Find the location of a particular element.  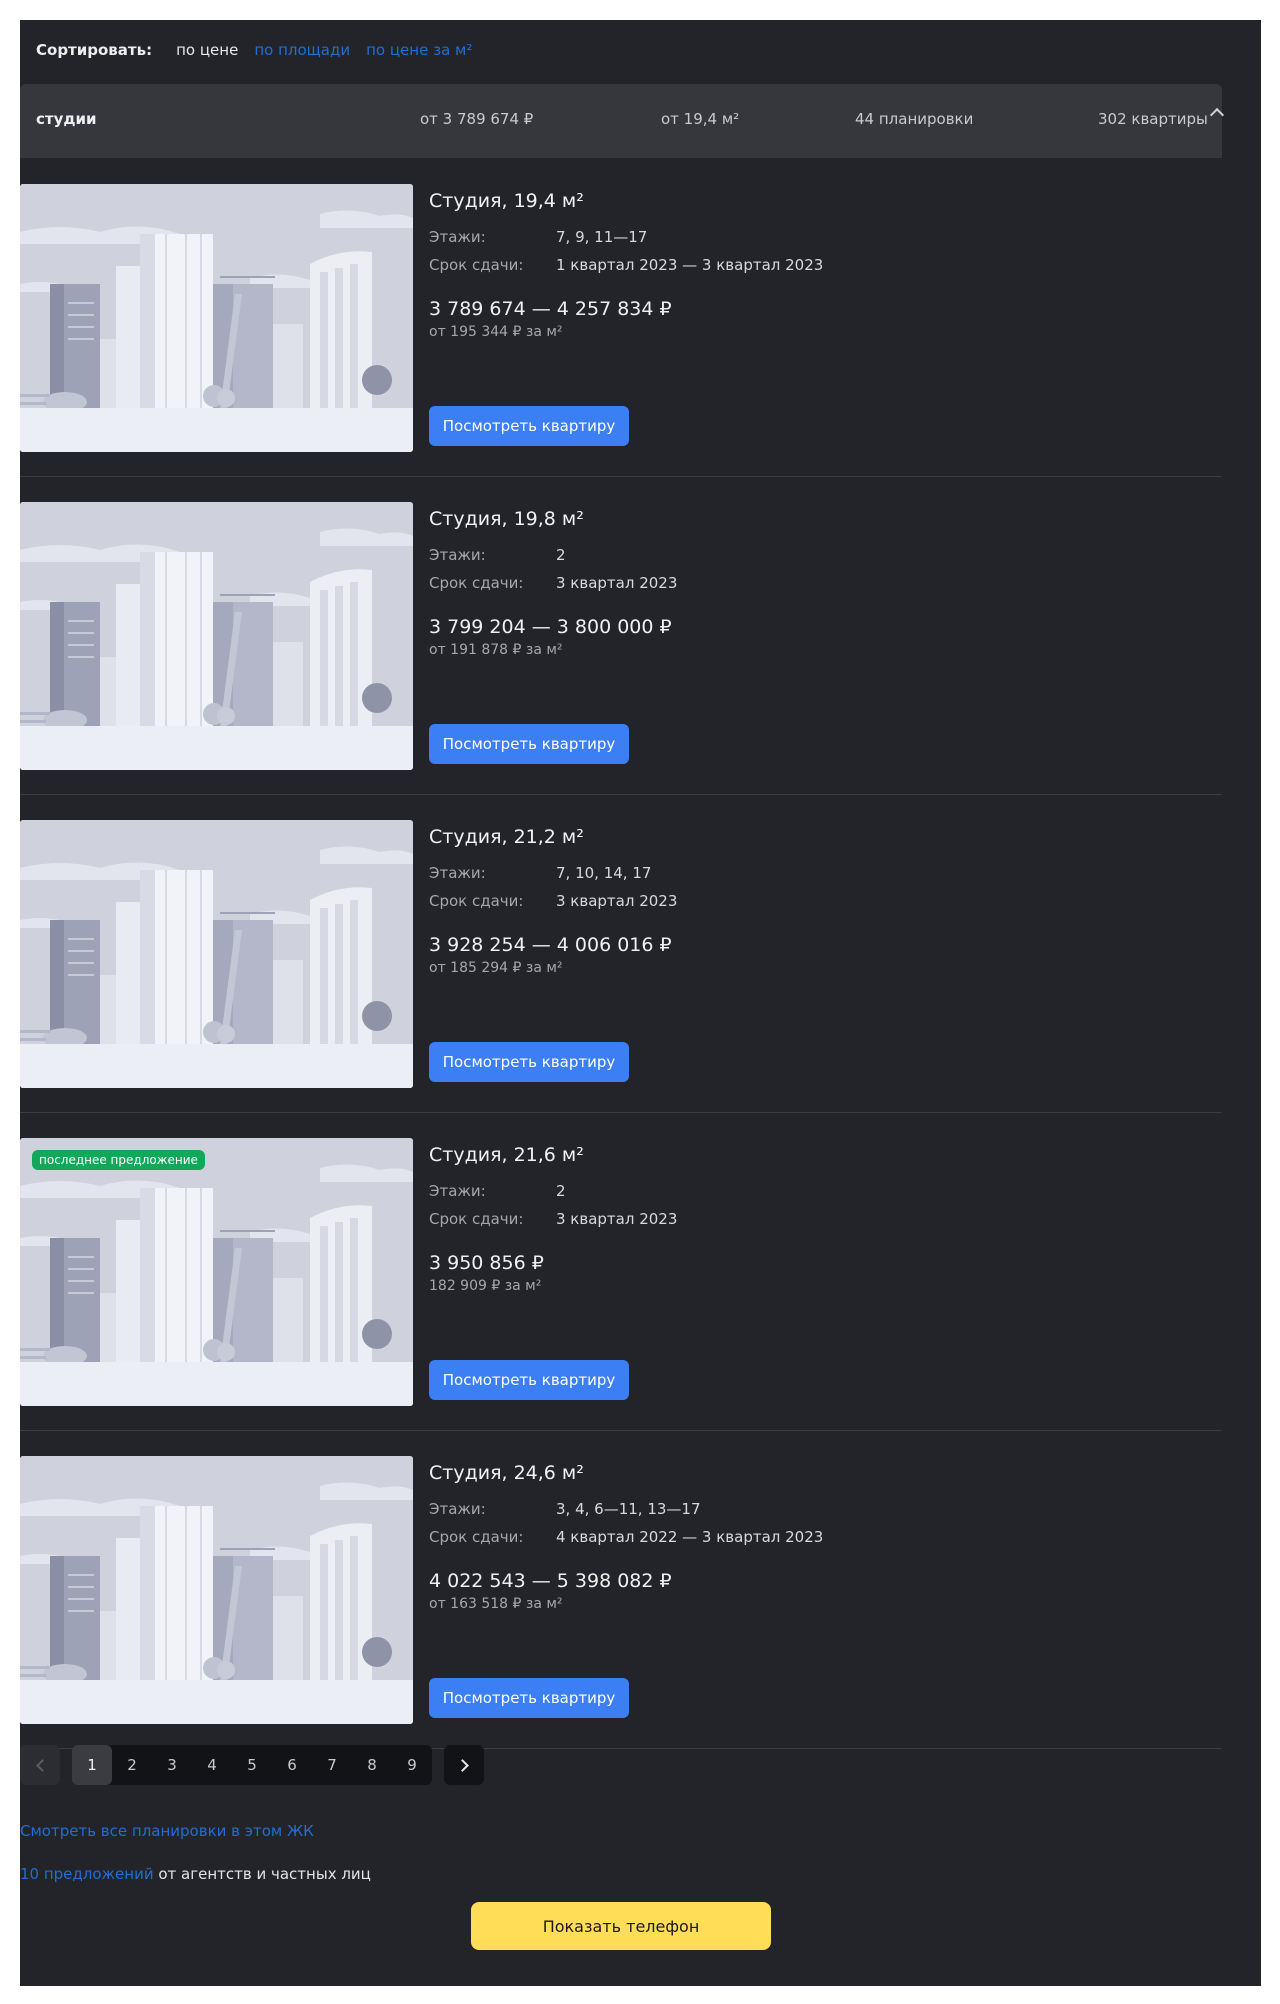

pagination-pages: 123456789 is located at coordinates (252, 1765).